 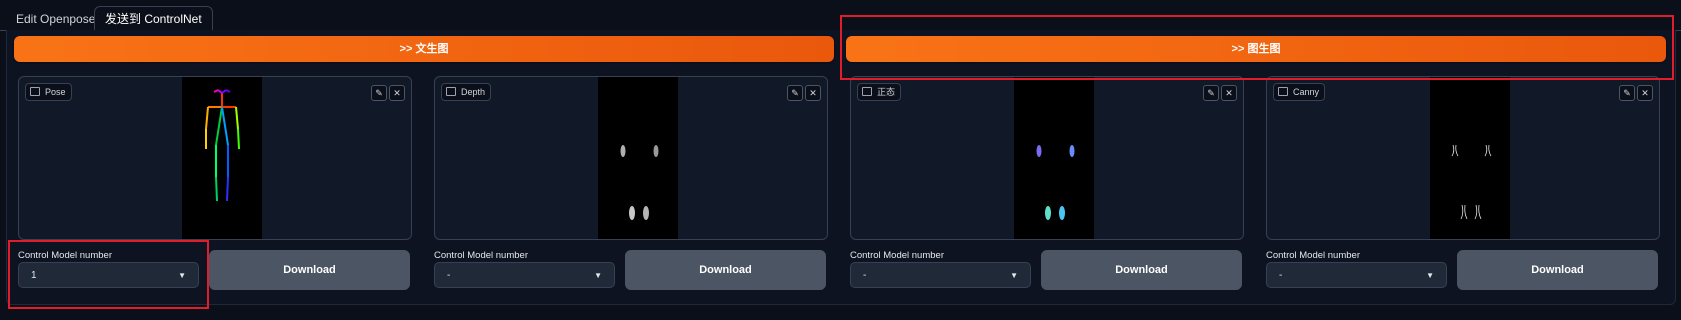 I want to click on canny-tools: ✎ ✕, so click(x=1635, y=92).